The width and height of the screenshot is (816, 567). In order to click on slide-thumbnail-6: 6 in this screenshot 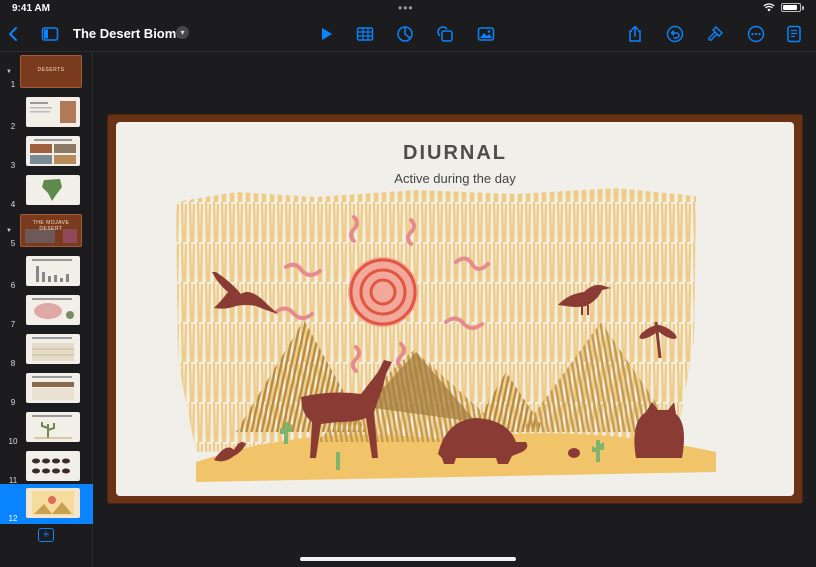, I will do `click(46, 272)`.